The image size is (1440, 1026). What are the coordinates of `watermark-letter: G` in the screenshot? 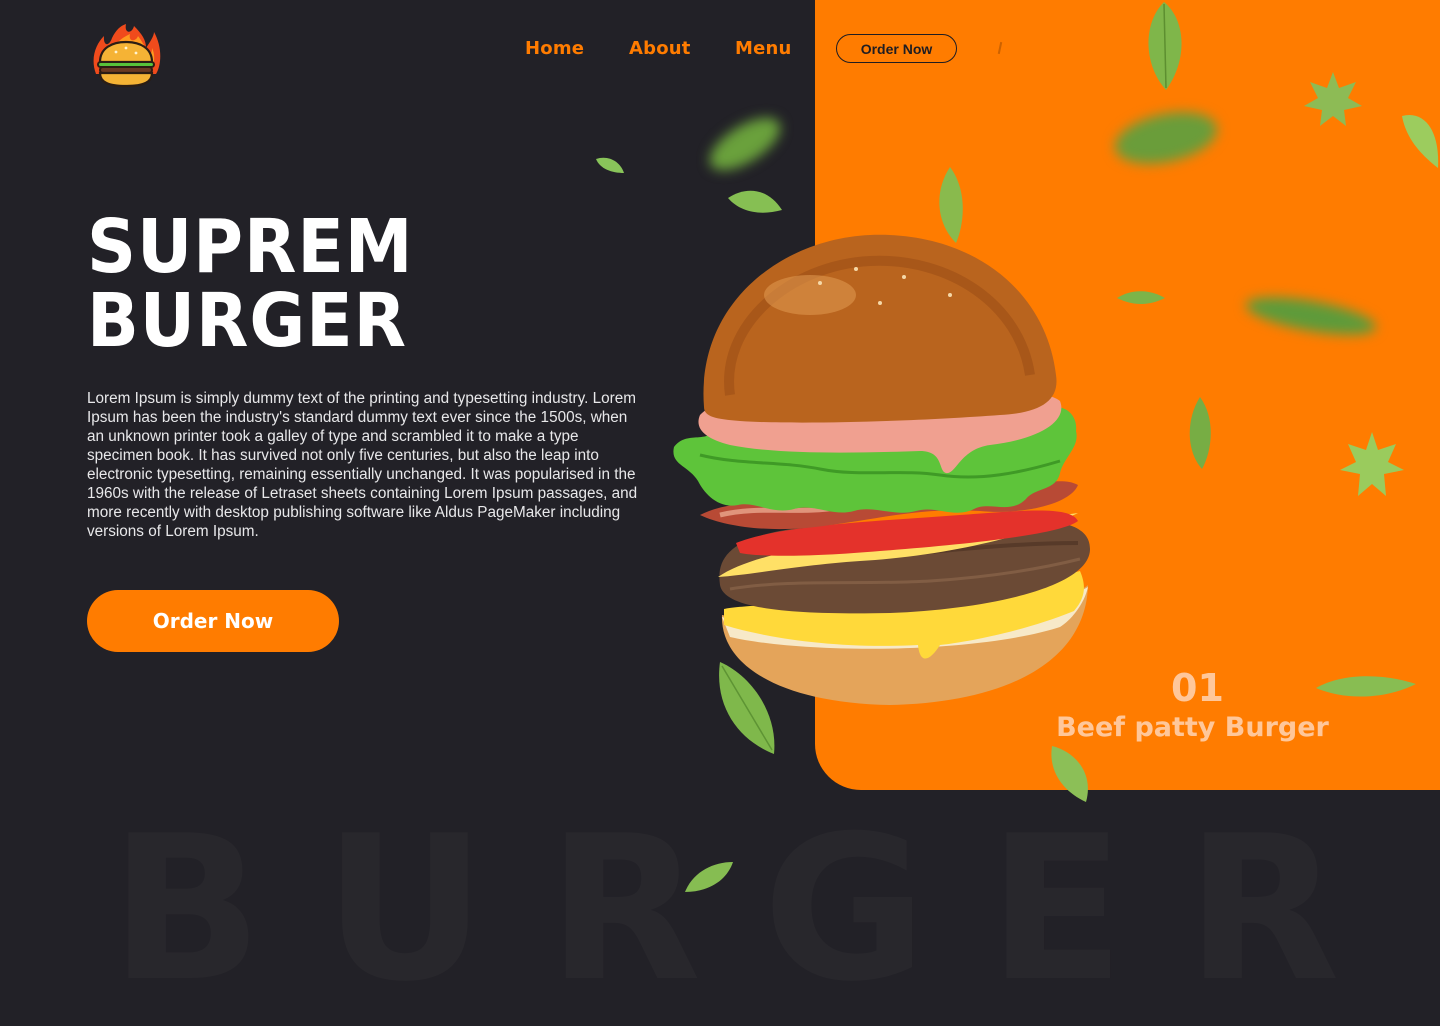 It's located at (844, 909).